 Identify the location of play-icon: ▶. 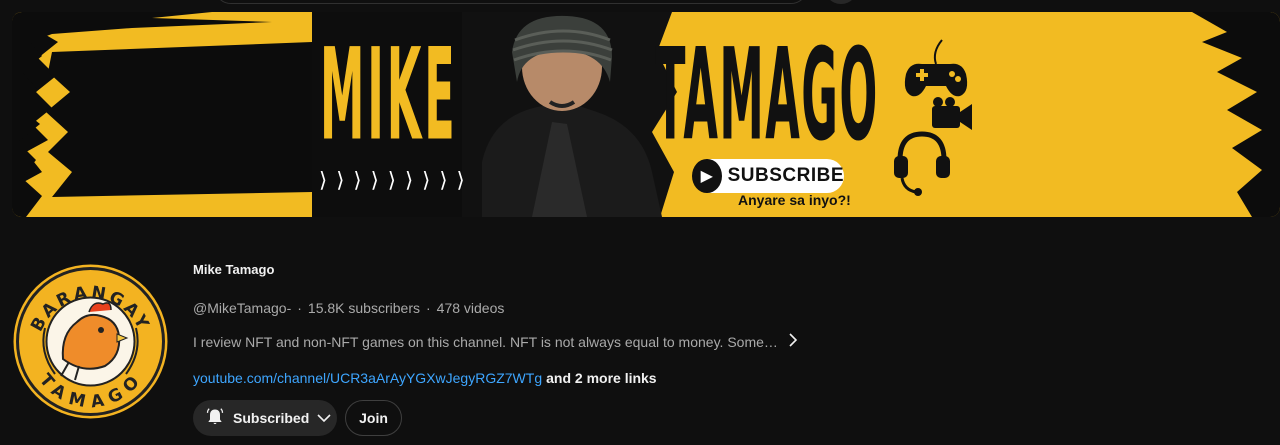
(707, 176).